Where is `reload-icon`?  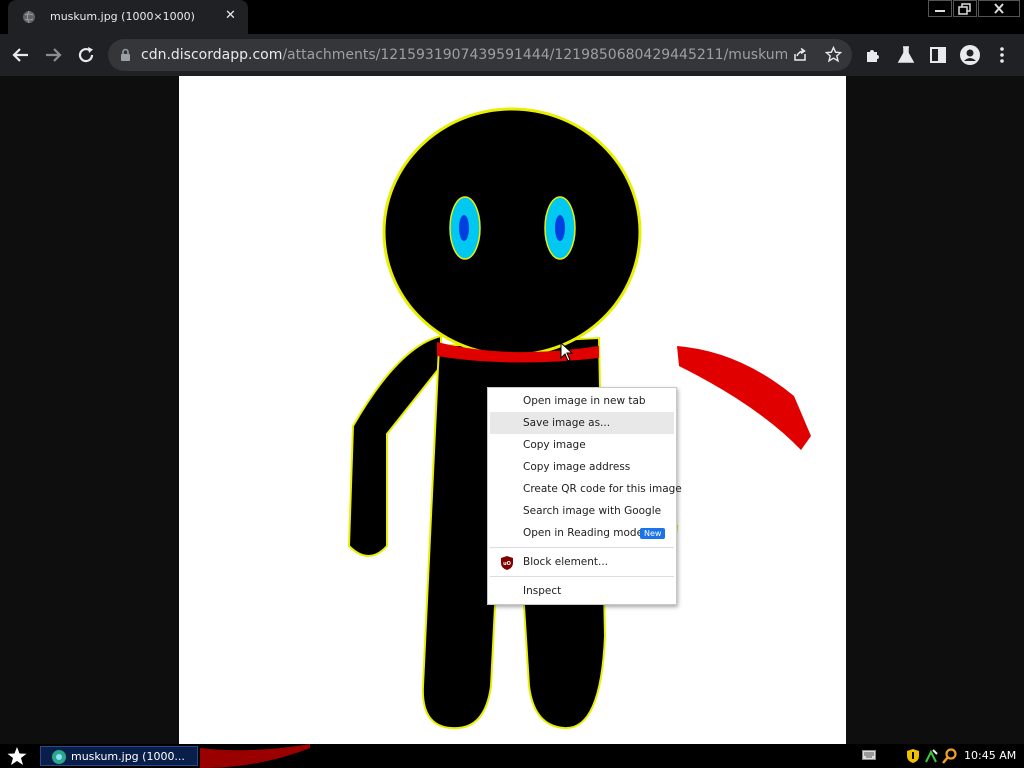
reload-icon is located at coordinates (86, 55).